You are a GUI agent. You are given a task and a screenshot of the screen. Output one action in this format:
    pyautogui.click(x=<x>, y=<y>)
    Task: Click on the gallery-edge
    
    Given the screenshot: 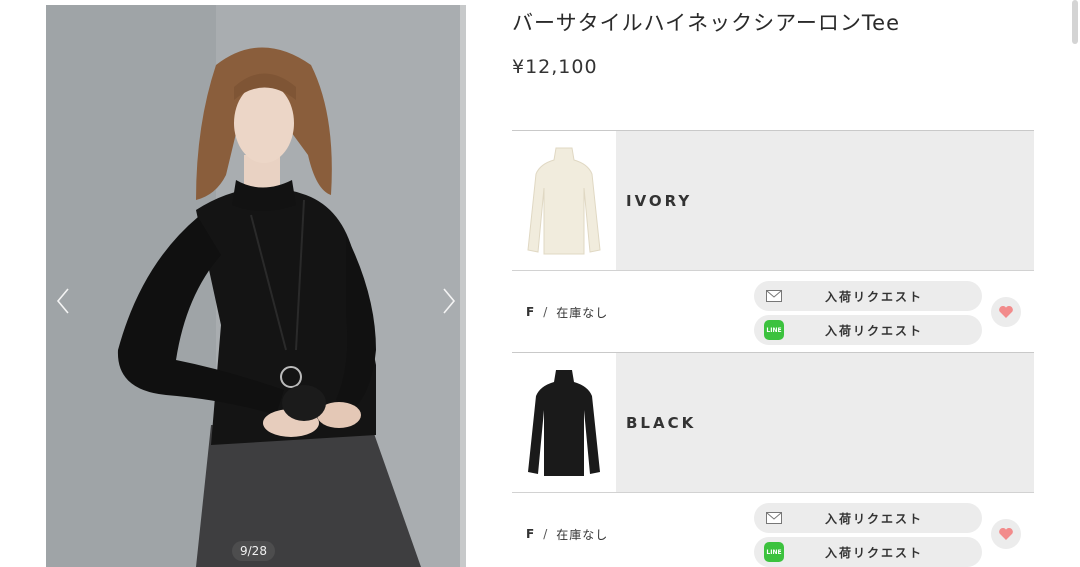 What is the action you would take?
    pyautogui.click(x=463, y=286)
    